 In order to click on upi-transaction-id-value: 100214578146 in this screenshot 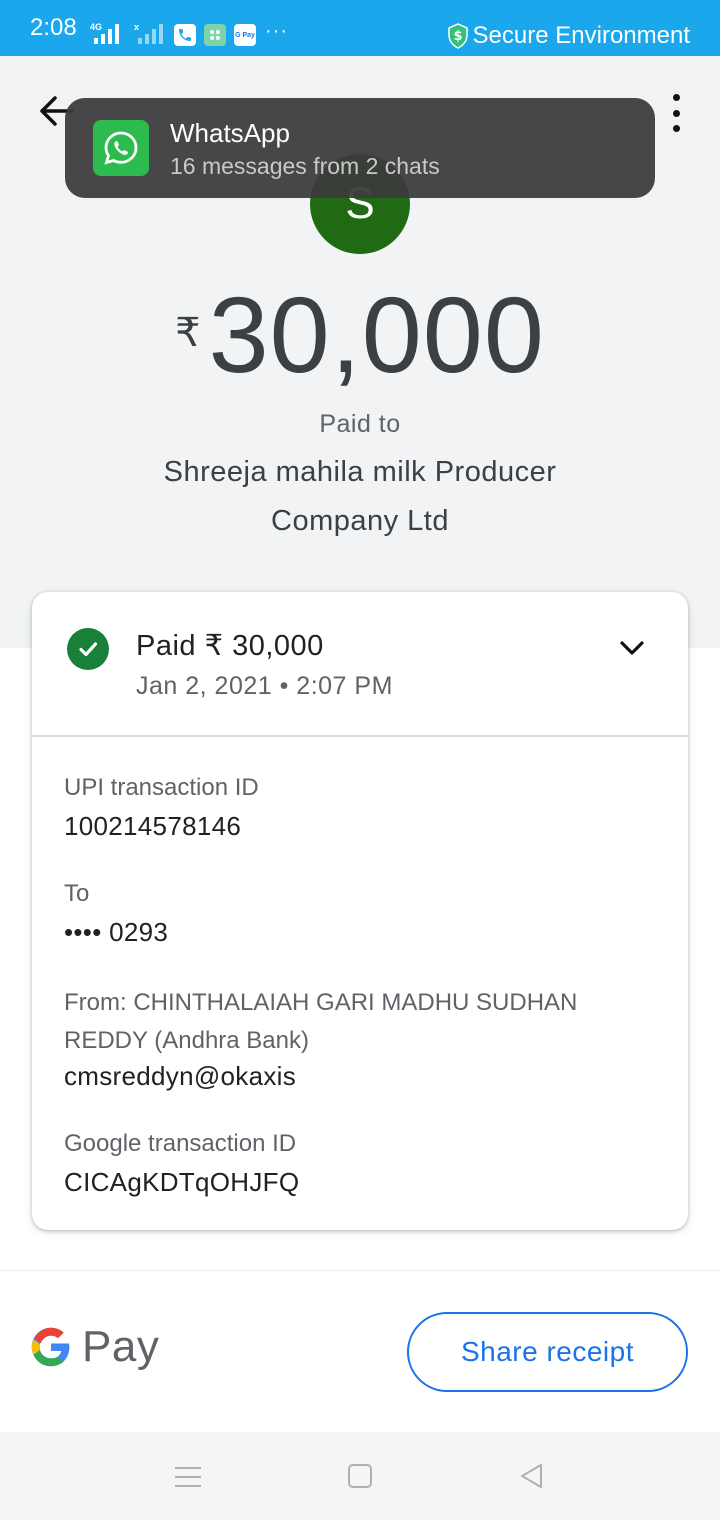, I will do `click(153, 826)`.